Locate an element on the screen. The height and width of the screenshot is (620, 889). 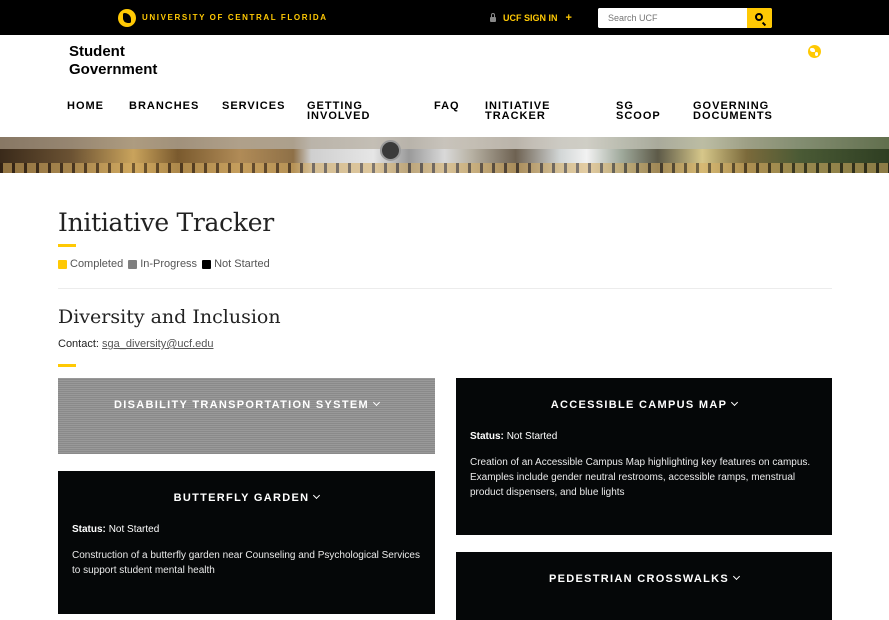
nav-getting-involved: GETTING INVOLVED is located at coordinates (355, 111).